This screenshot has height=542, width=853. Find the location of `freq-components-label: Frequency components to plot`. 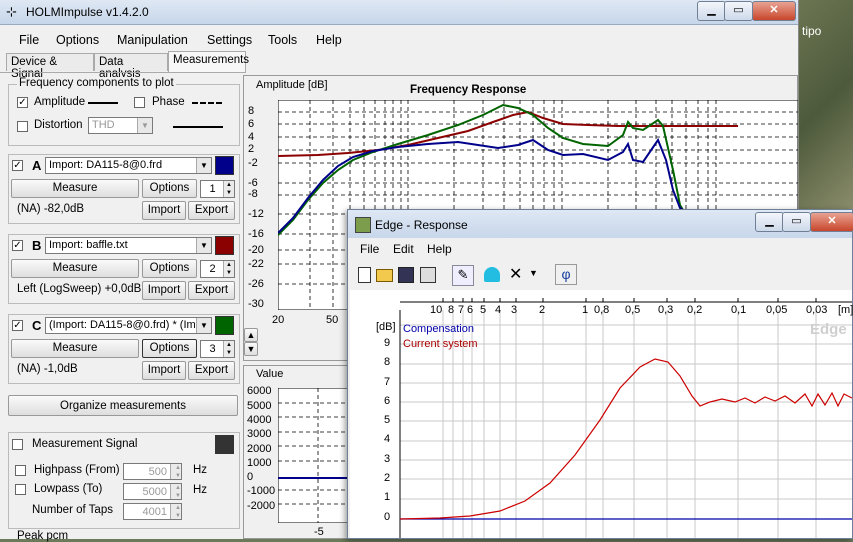

freq-components-label: Frequency components to plot is located at coordinates (96, 83).